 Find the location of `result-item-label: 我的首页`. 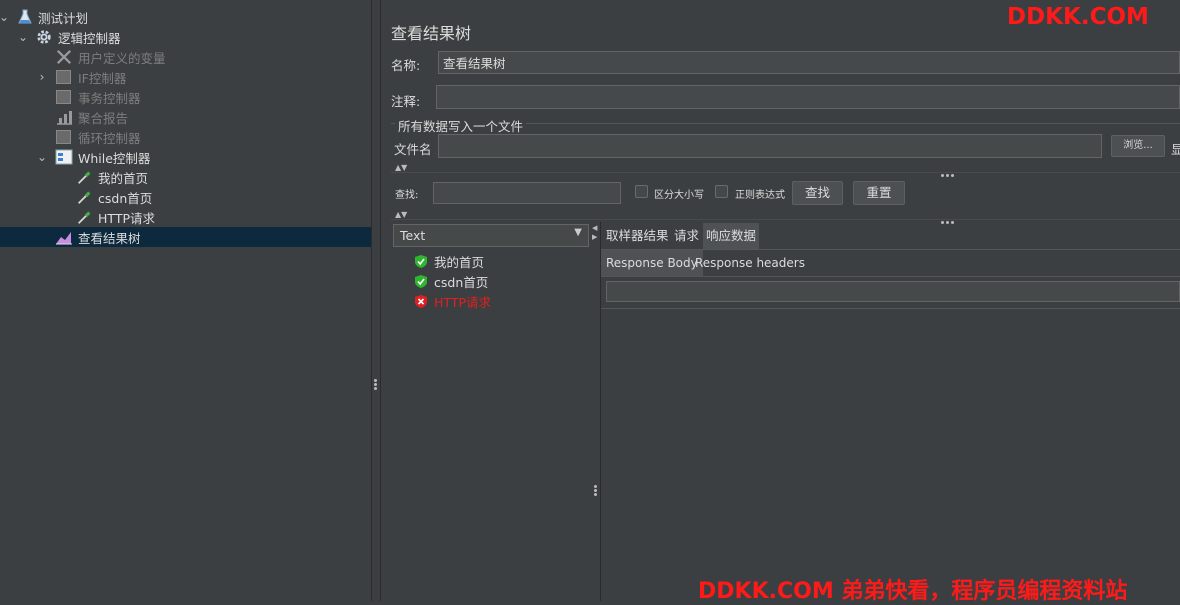

result-item-label: 我的首页 is located at coordinates (459, 262).